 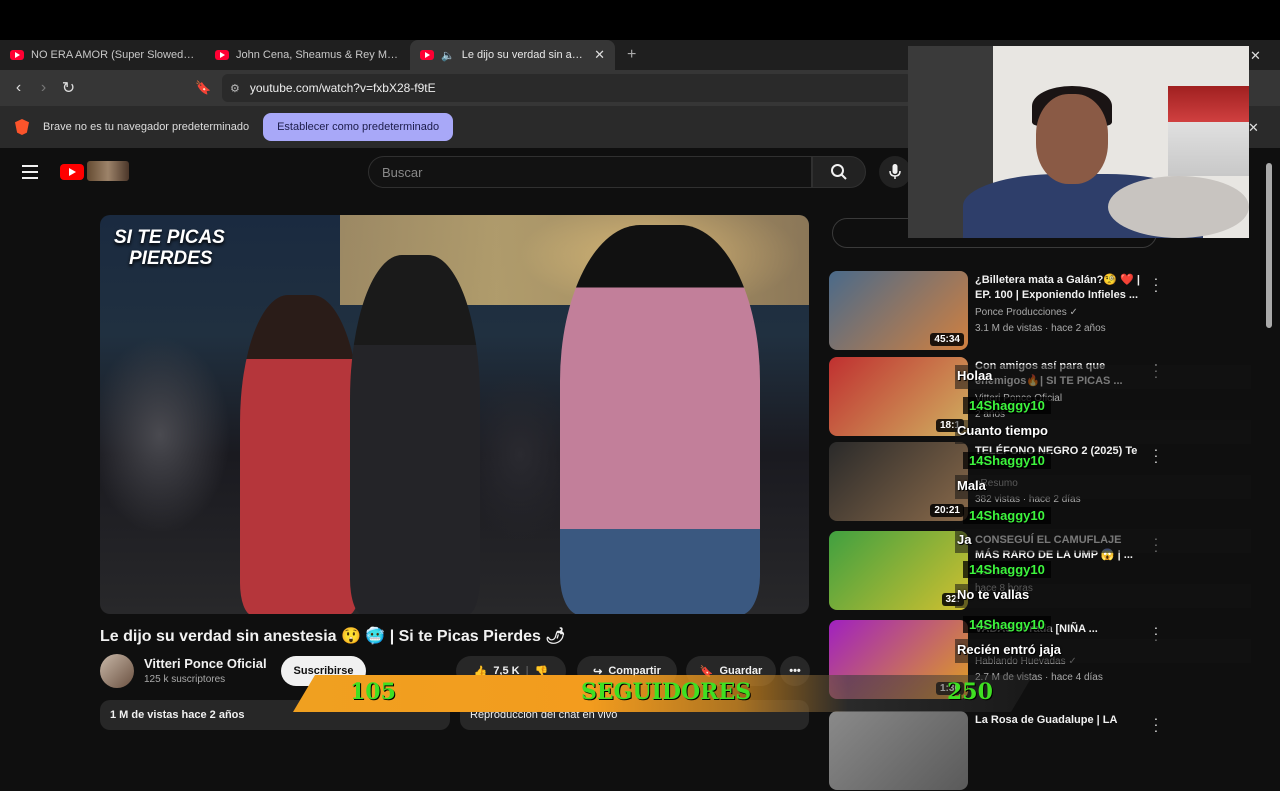 What do you see at coordinates (203, 88) in the screenshot?
I see `bookmark-icon: 🔖` at bounding box center [203, 88].